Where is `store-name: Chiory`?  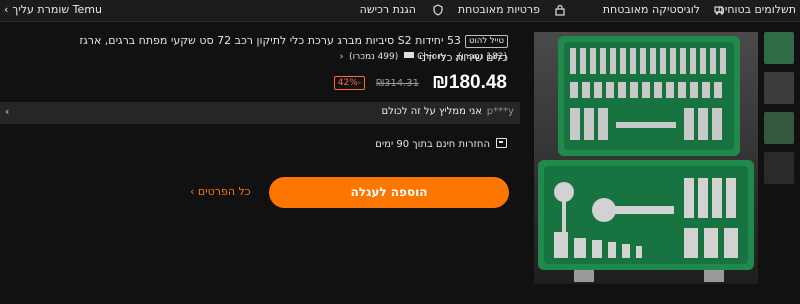 store-name: Chiory is located at coordinates (431, 57).